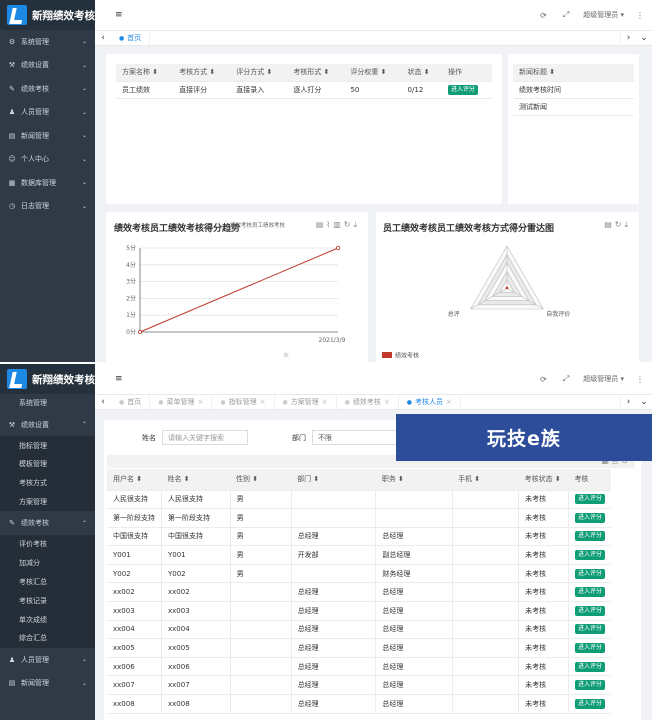 The image size is (652, 720). What do you see at coordinates (47, 66) in the screenshot?
I see `sidebar-item: ⚒ 绩效设置 ⌄` at bounding box center [47, 66].